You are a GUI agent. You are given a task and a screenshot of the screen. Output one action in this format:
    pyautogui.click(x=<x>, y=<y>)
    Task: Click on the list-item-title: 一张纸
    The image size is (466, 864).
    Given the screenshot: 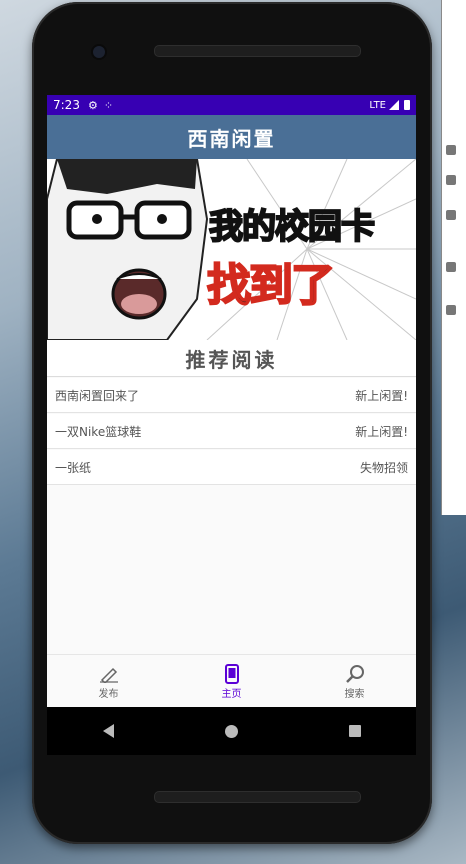 What is the action you would take?
    pyautogui.click(x=73, y=467)
    